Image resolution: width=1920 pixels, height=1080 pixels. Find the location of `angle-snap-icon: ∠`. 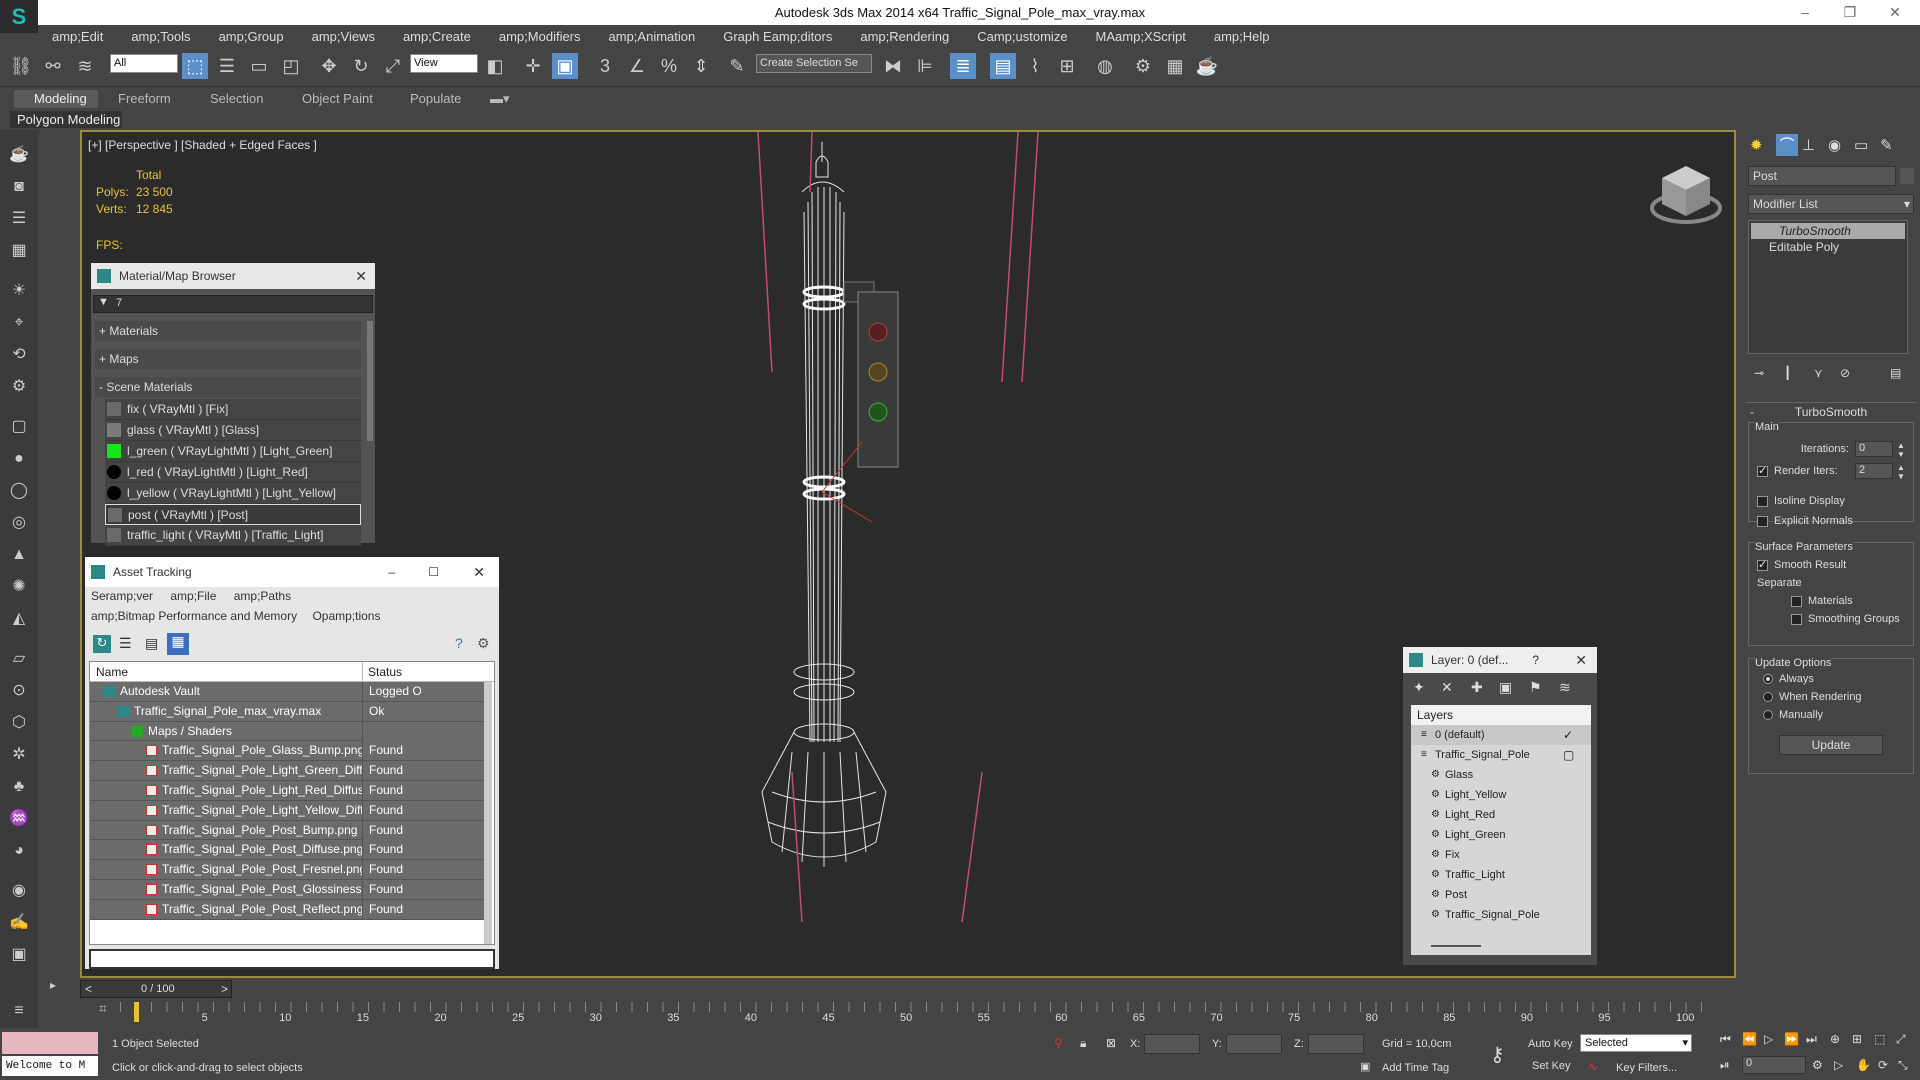

angle-snap-icon: ∠ is located at coordinates (637, 66).